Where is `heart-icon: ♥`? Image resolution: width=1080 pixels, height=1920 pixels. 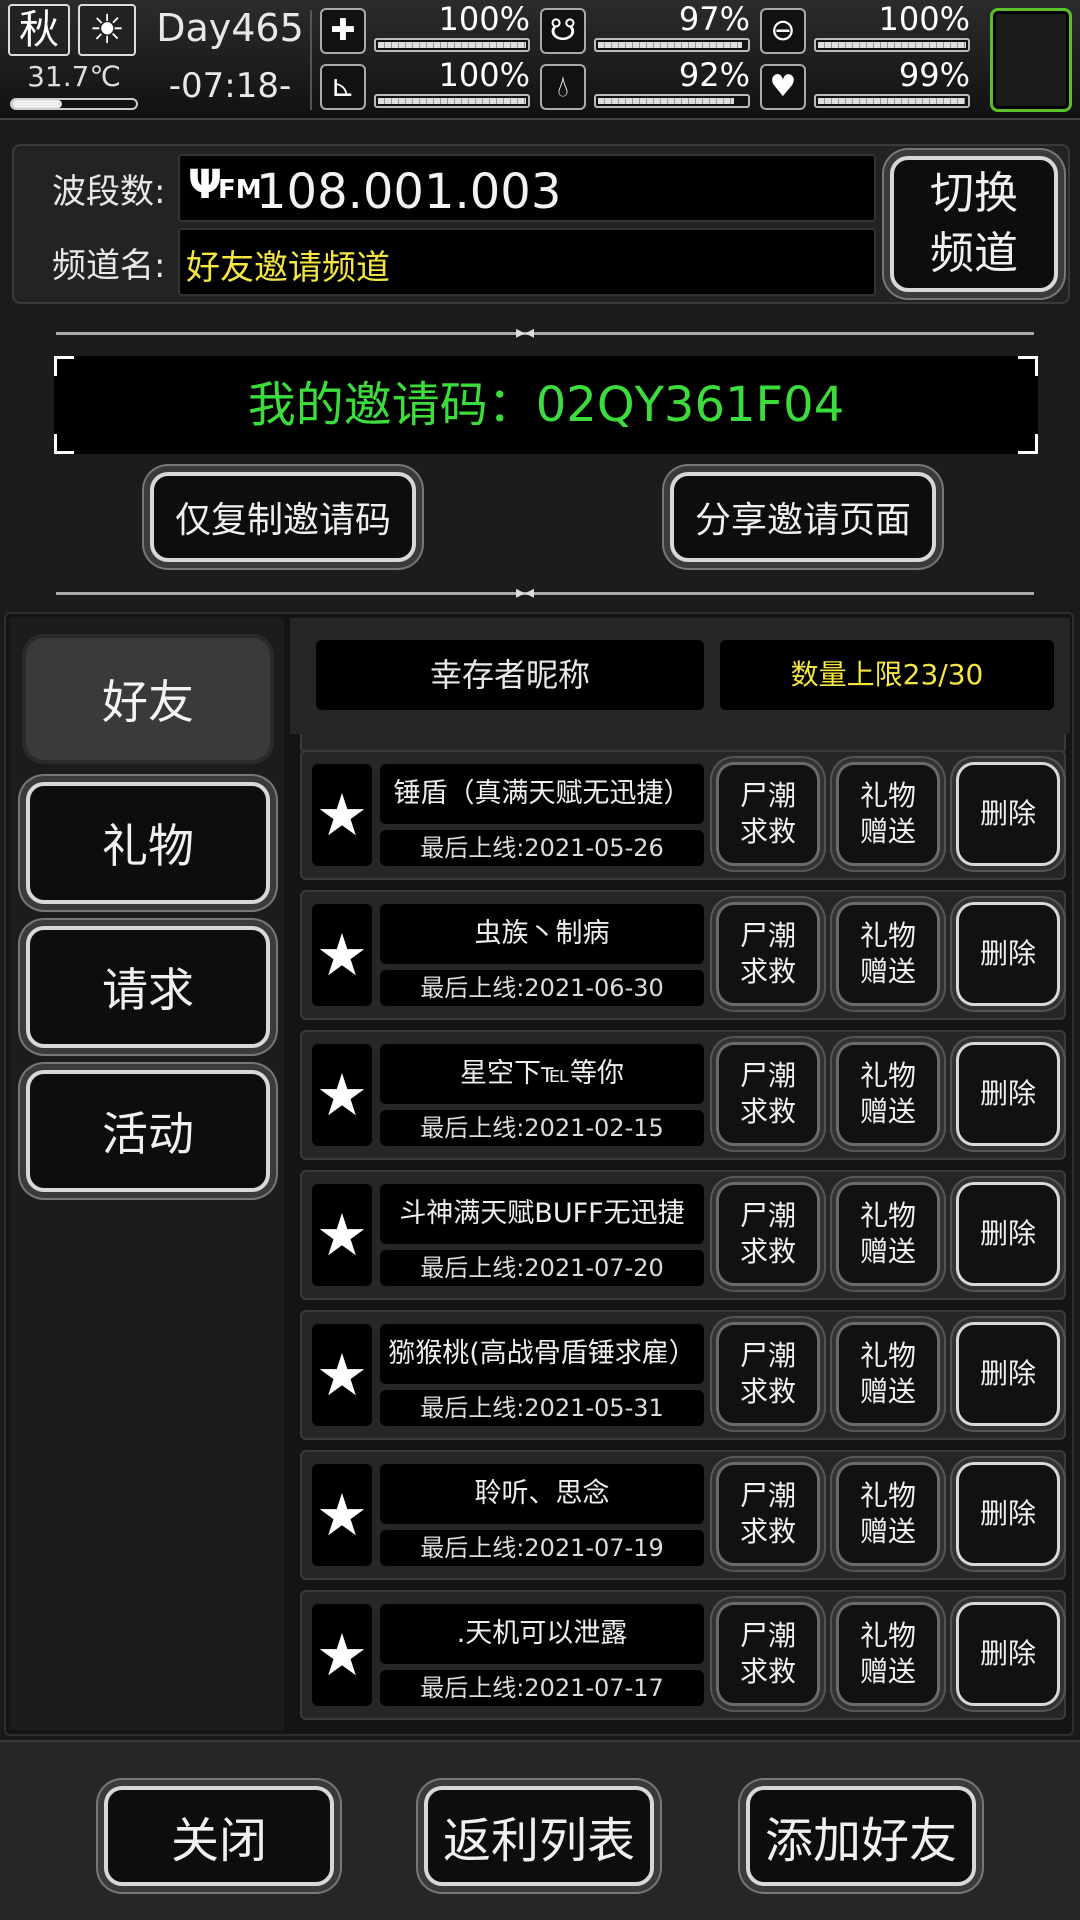
heart-icon: ♥ is located at coordinates (783, 87).